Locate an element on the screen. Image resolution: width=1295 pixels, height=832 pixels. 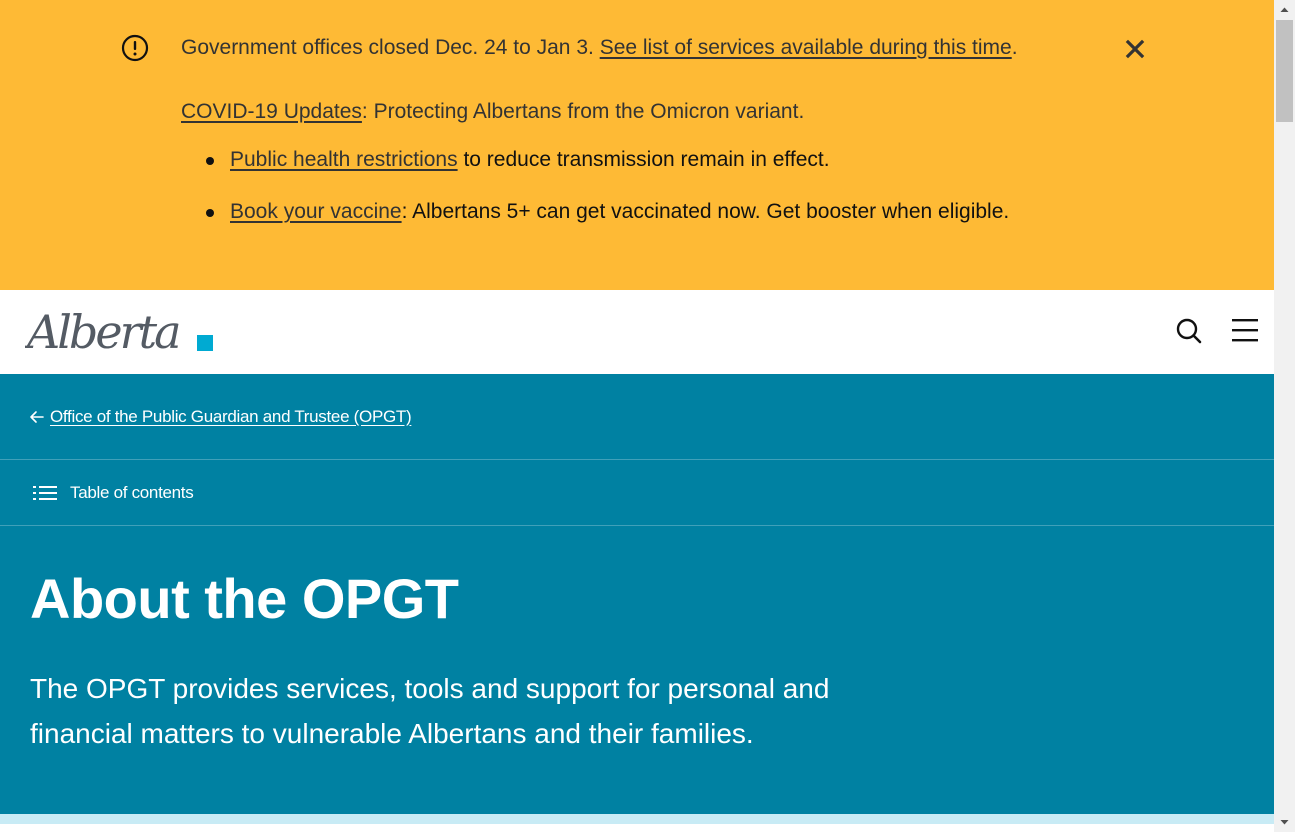
alberta-logo: Alberta is located at coordinates (120, 331).